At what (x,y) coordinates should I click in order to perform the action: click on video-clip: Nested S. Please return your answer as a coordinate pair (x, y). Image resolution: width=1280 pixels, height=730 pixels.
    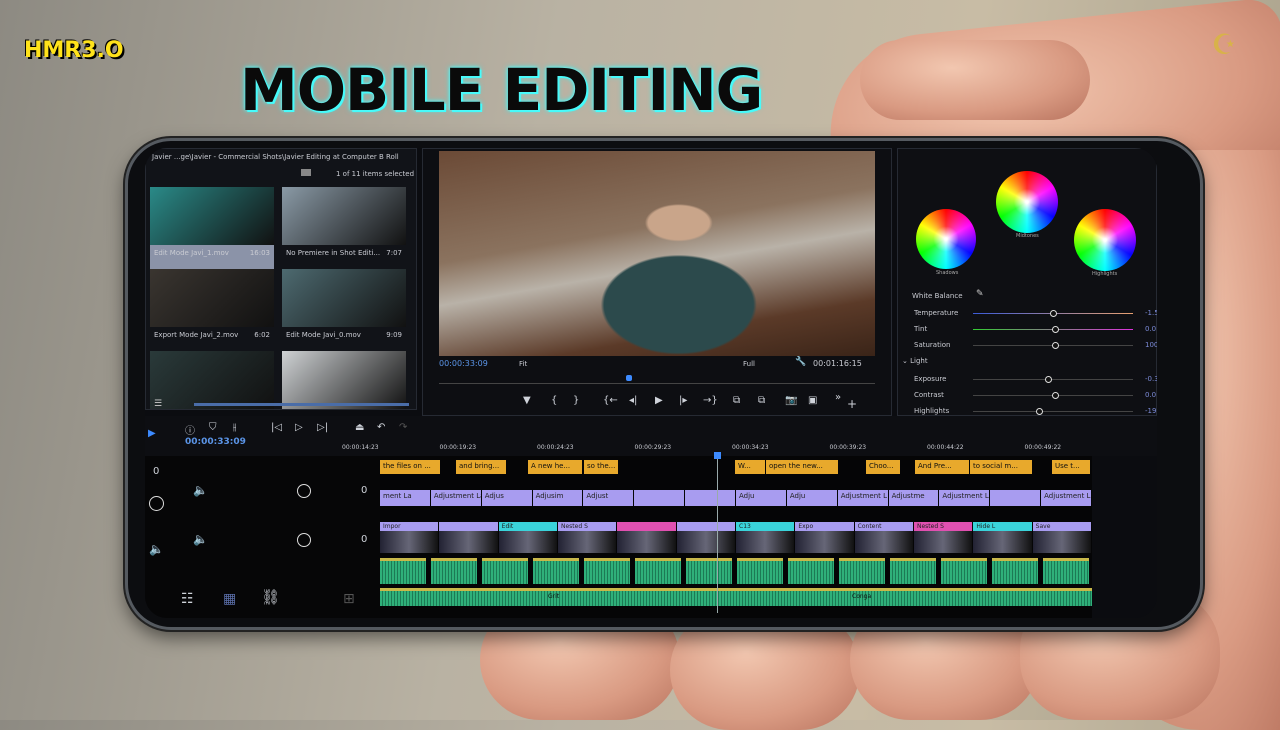
    Looking at the image, I should click on (587, 526).